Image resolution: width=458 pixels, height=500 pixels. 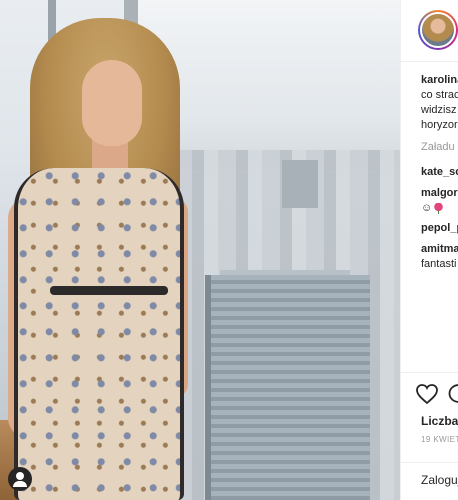 I want to click on login-row: Zaloguj, so click(x=429, y=481).